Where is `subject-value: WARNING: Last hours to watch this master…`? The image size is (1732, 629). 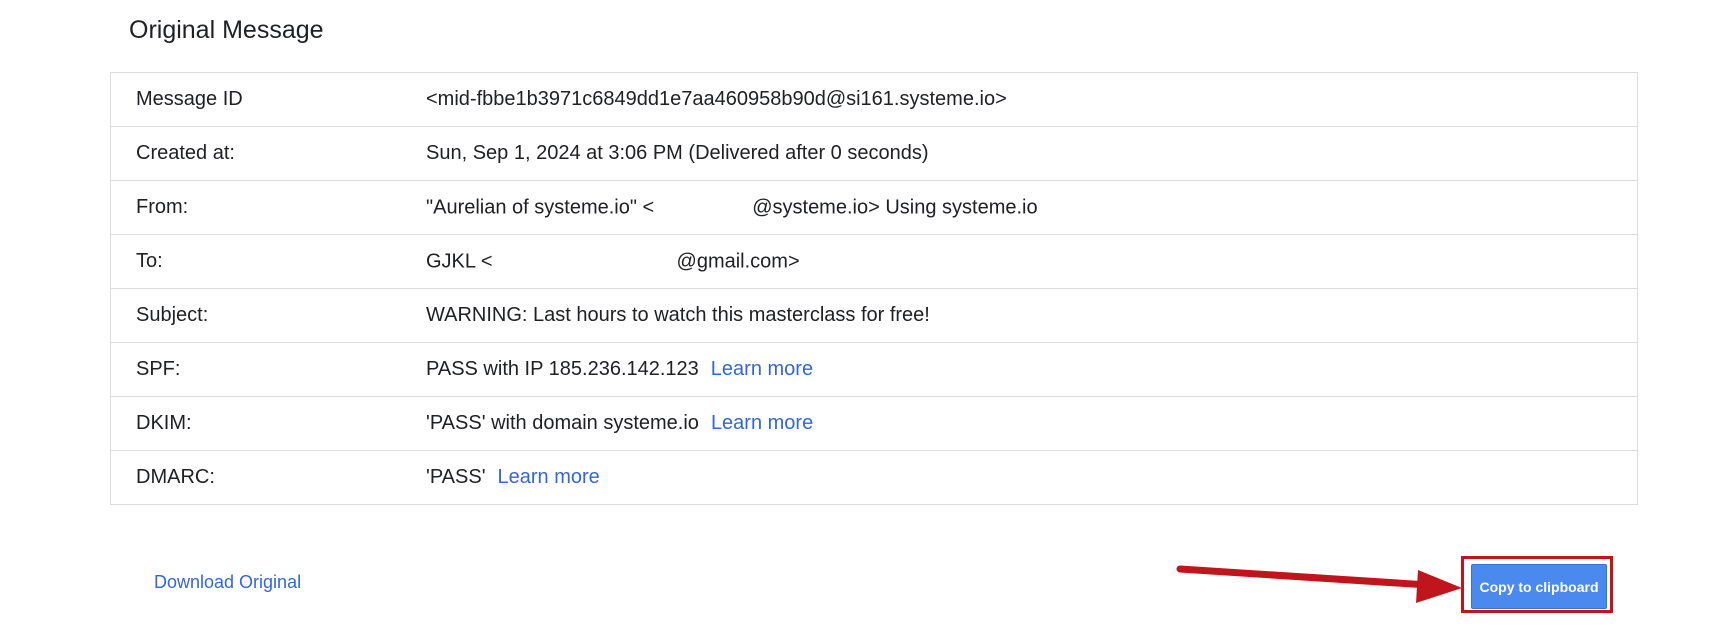 subject-value: WARNING: Last hours to watch this master… is located at coordinates (1032, 315).